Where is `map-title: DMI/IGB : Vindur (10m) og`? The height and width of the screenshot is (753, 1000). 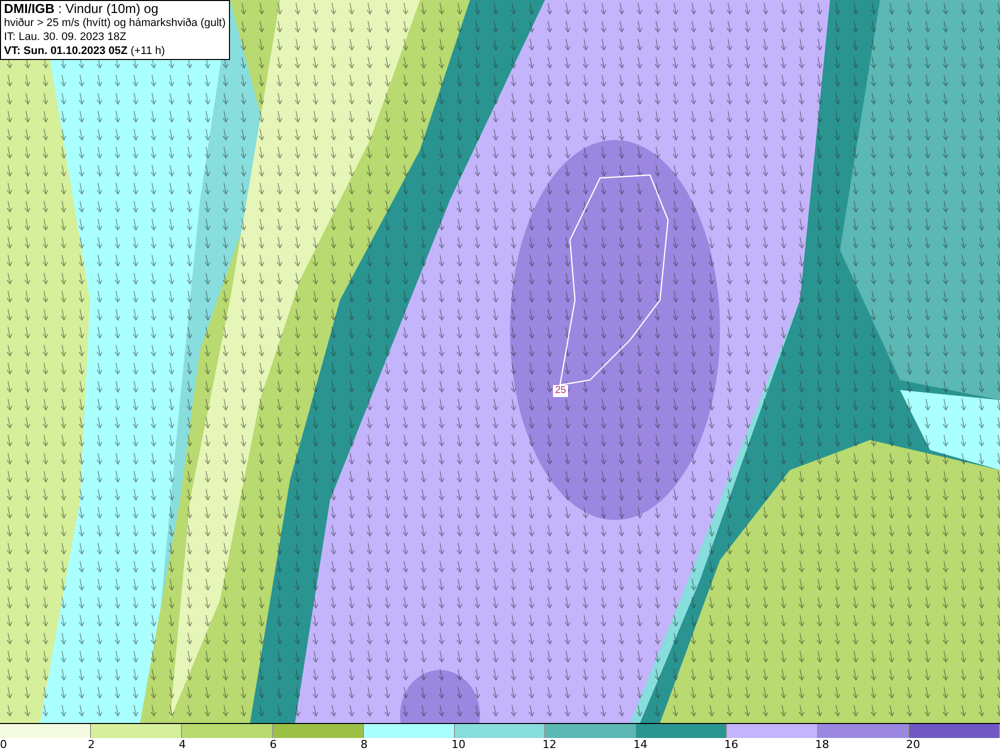 map-title: DMI/IGB : Vindur (10m) og is located at coordinates (82, 9).